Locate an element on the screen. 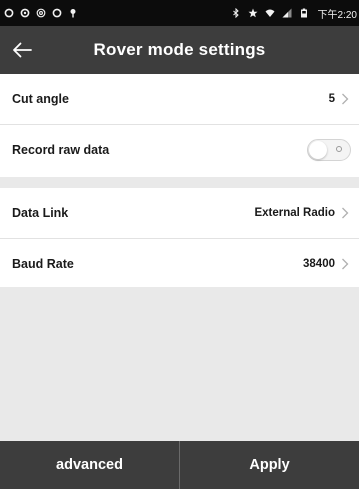 The width and height of the screenshot is (359, 489). cut-angle-row: Cut angle 5 is located at coordinates (179, 99).